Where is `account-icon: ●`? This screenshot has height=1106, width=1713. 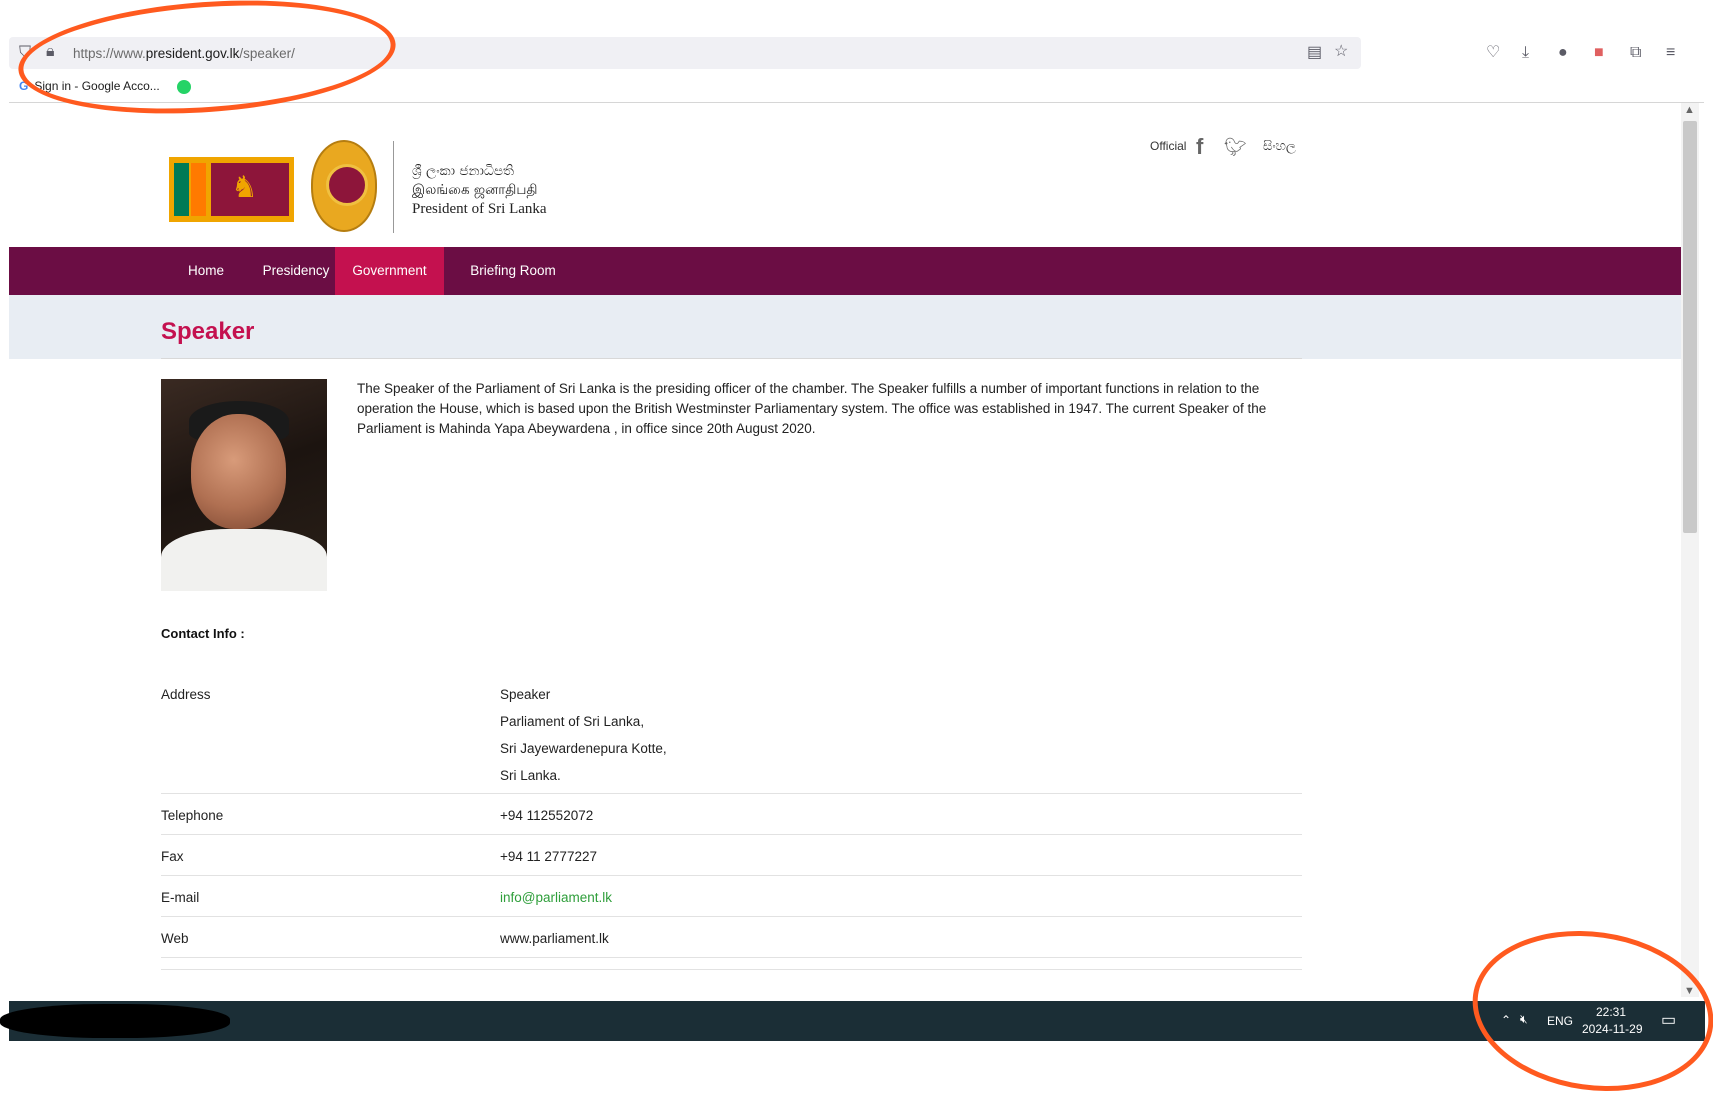 account-icon: ● is located at coordinates (1563, 53).